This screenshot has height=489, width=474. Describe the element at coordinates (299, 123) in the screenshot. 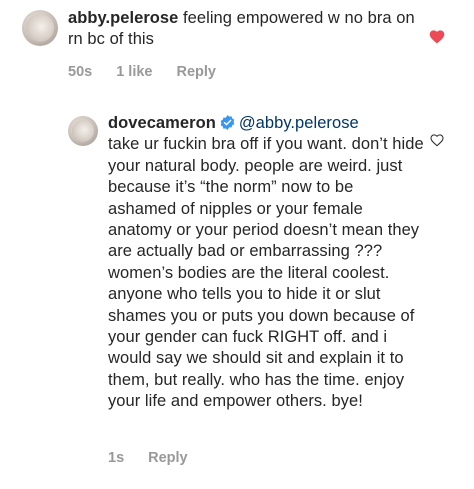

I see `reply-mention: @abby.pelerose` at that location.